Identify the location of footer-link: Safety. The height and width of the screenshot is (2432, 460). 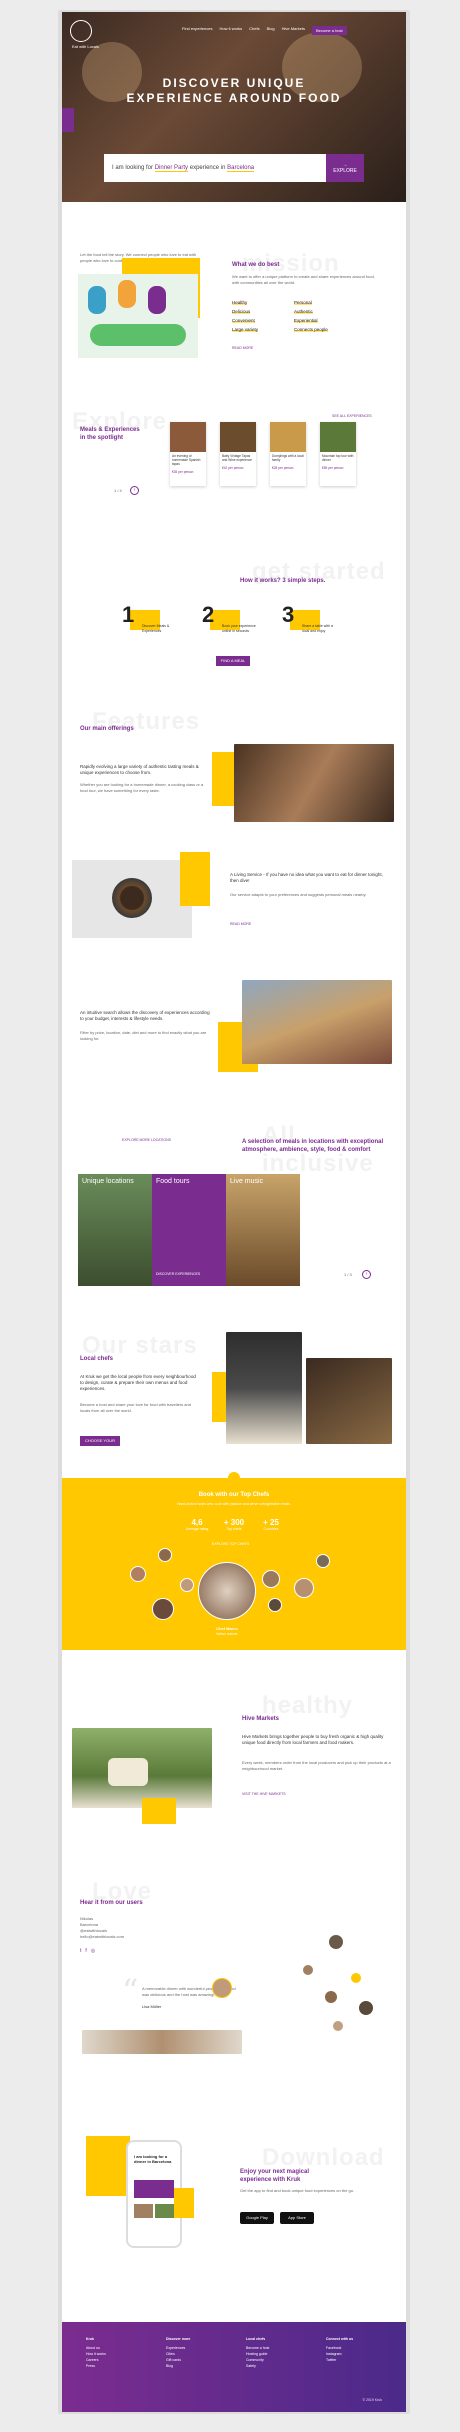
(257, 2366).